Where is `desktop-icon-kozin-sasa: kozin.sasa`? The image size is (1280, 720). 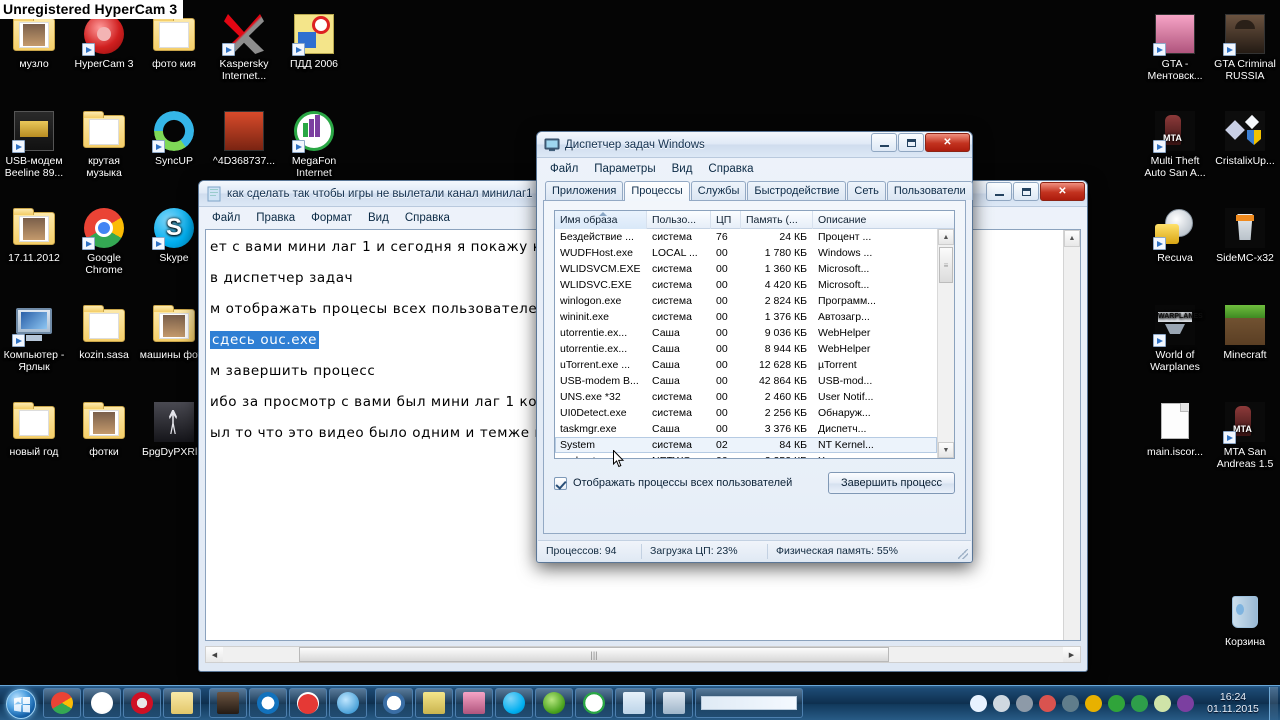
desktop-icon-kozin-sasa: kozin.sasa is located at coordinates (104, 332).